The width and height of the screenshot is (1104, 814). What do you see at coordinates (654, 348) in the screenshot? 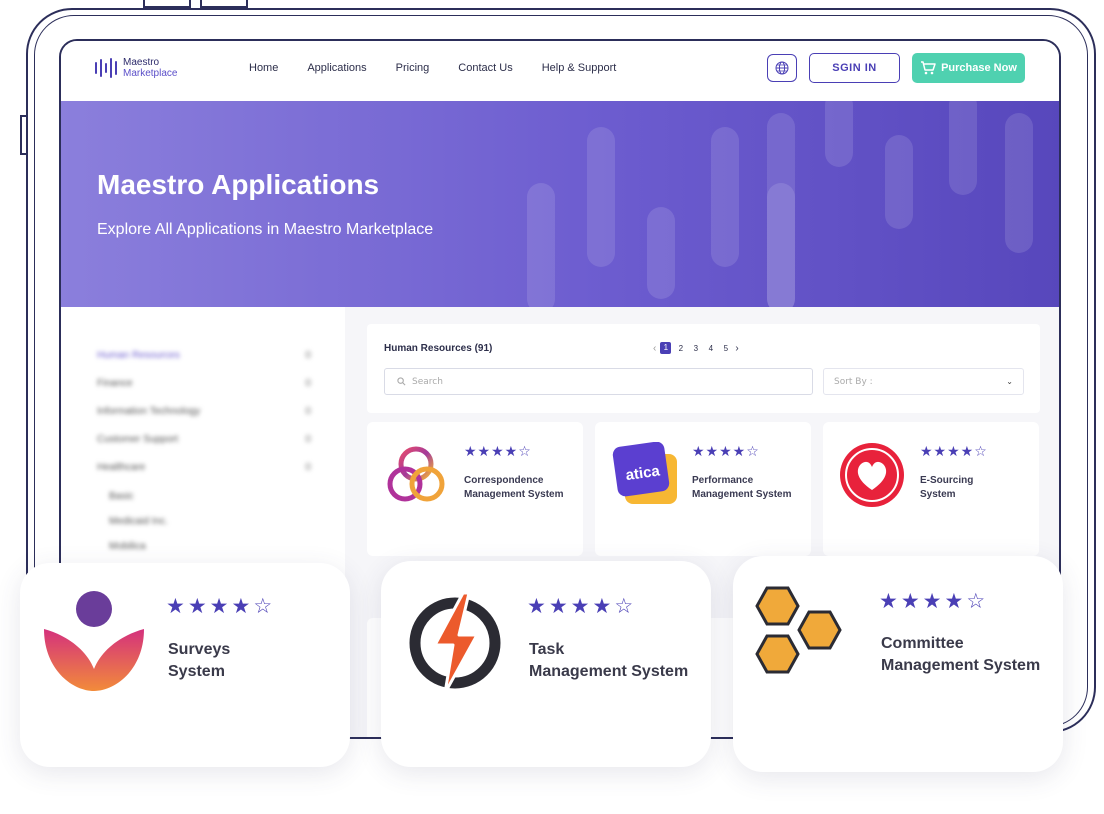
I see `prev-page-icon: ‹` at bounding box center [654, 348].